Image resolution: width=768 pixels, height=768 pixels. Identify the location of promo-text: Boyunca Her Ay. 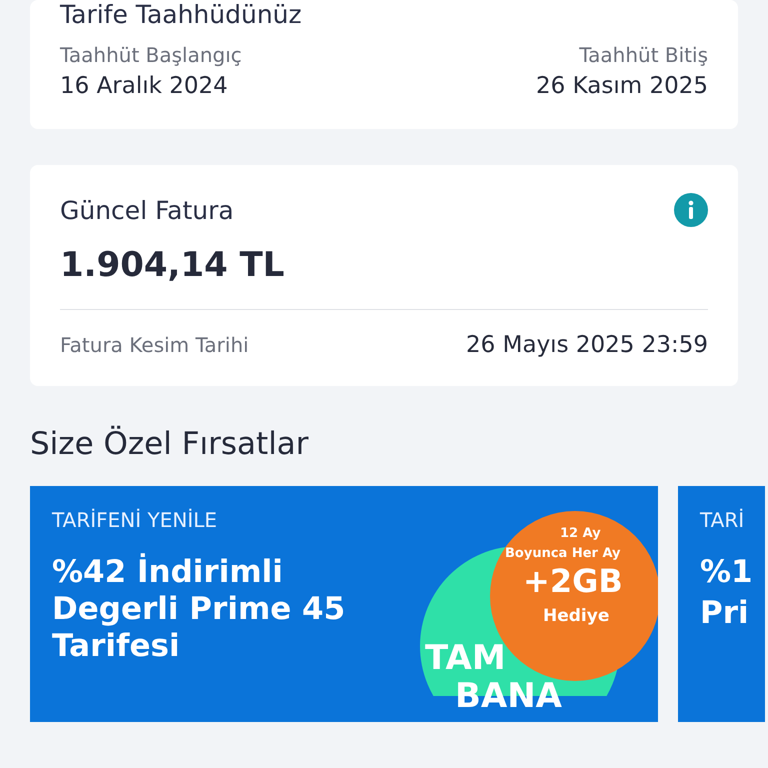
(563, 553).